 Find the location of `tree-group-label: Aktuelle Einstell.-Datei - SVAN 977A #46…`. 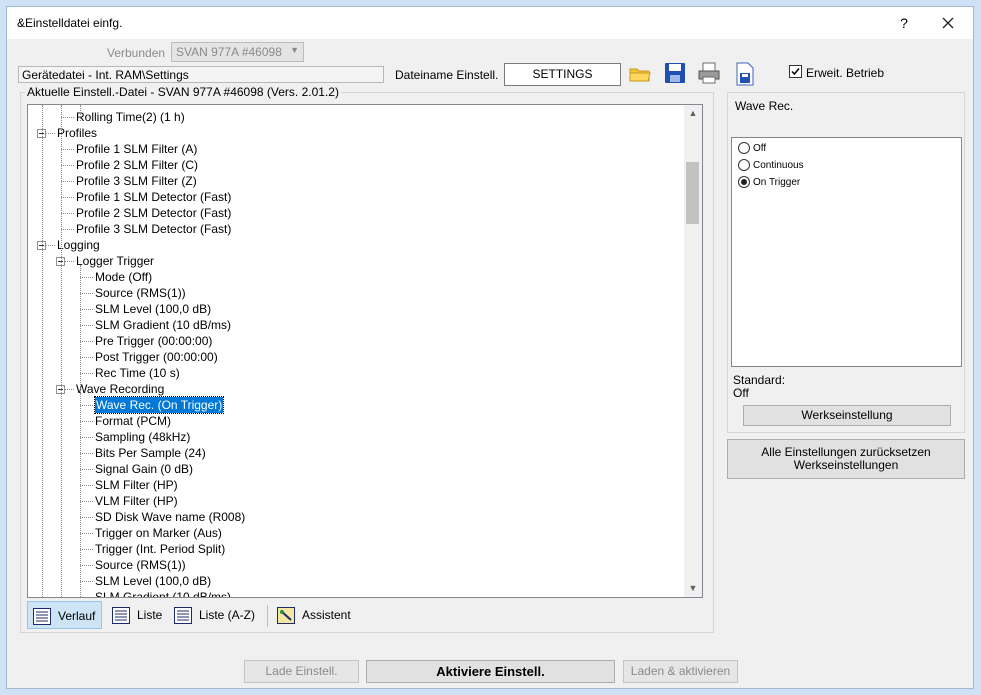

tree-group-label: Aktuelle Einstell.-Datei - SVAN 977A #46… is located at coordinates (183, 92).